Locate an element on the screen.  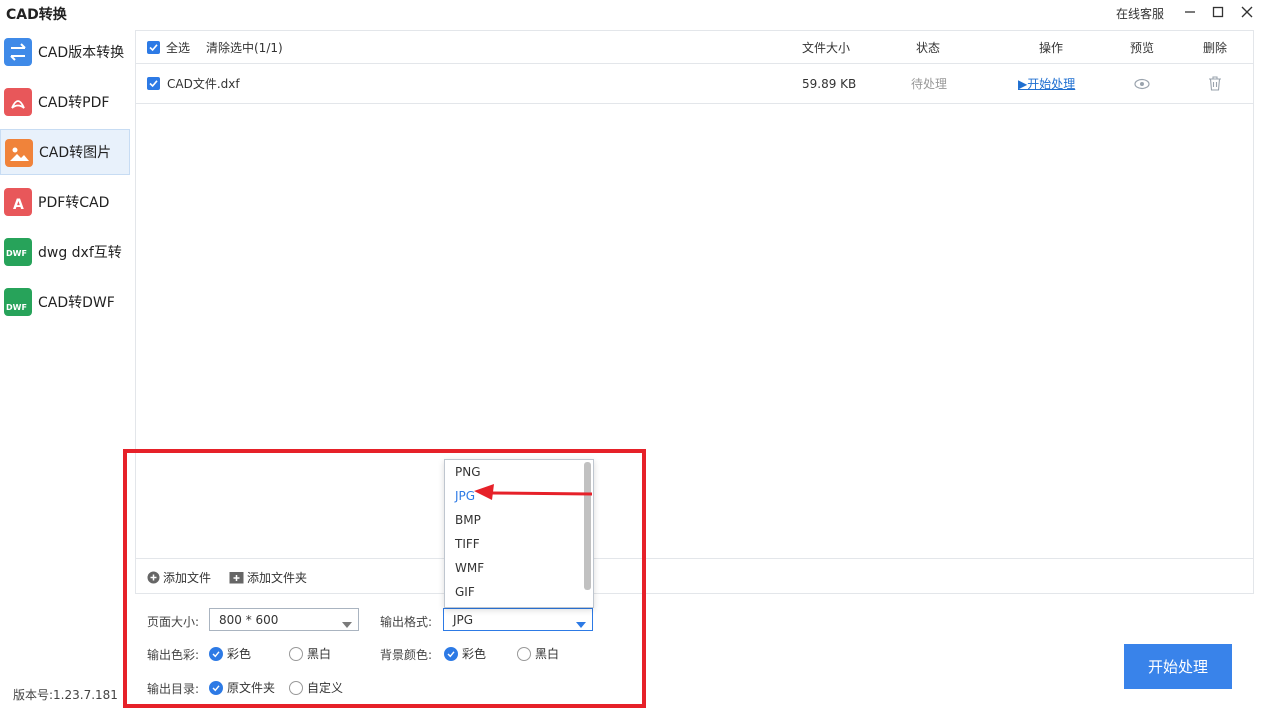
background-color-color-radio: 彩色 is located at coordinates (465, 653).